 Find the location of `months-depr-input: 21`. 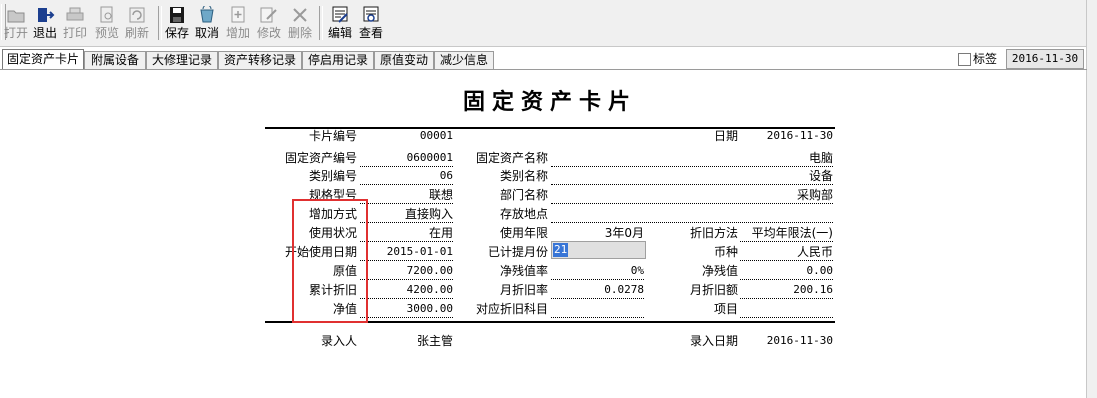

months-depr-input: 21 is located at coordinates (598, 250).